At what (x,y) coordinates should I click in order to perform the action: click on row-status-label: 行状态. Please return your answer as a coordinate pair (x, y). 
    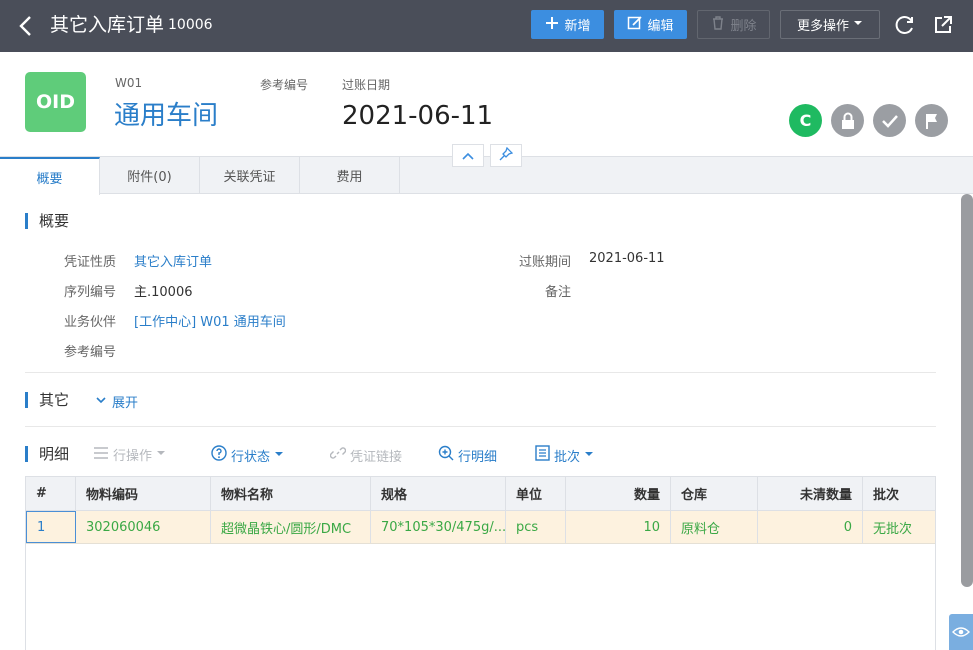
    Looking at the image, I should click on (251, 457).